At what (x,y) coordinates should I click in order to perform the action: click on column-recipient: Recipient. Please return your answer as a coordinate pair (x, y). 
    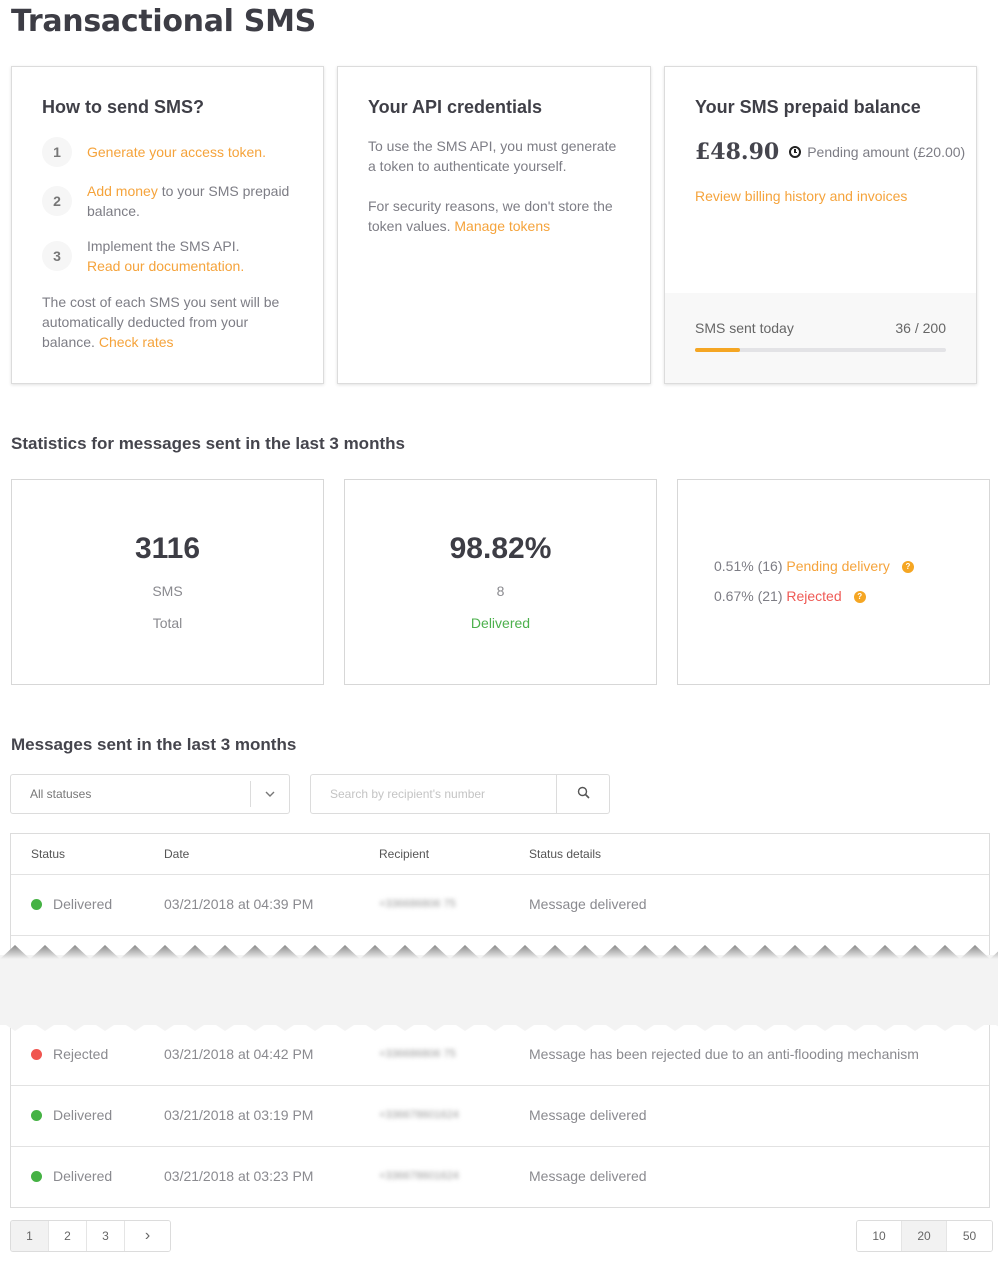
    Looking at the image, I should click on (404, 854).